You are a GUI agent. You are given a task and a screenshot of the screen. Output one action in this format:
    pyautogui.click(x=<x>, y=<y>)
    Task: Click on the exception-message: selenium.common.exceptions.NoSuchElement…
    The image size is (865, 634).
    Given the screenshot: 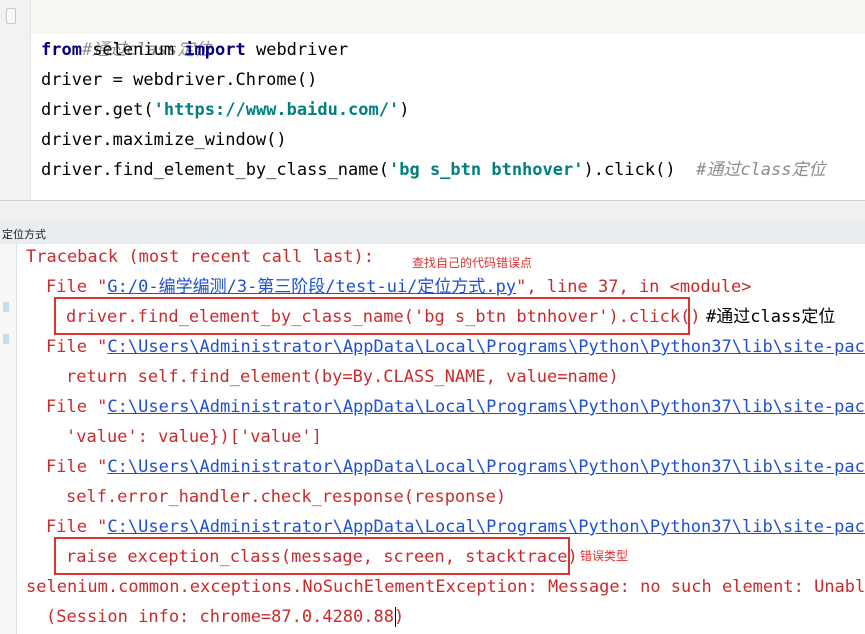 What is the action you would take?
    pyautogui.click(x=445, y=587)
    